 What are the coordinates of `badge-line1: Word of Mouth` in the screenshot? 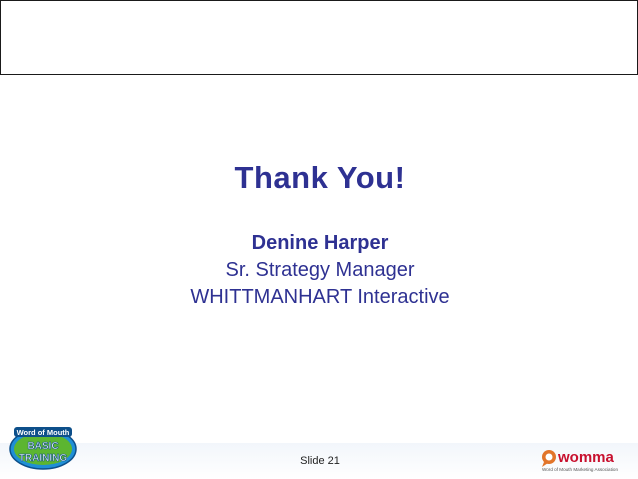 It's located at (43, 432).